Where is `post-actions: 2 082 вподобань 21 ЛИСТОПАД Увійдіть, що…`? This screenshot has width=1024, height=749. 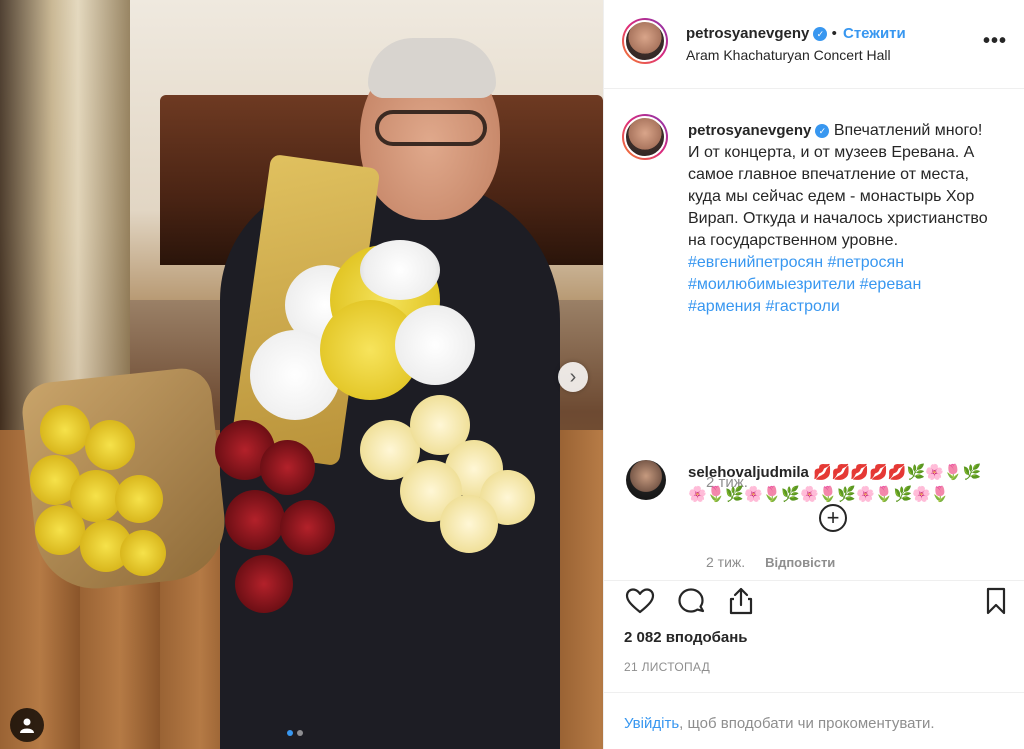 post-actions: 2 082 вподобань 21 ЛИСТОПАД Увійдіть, що… is located at coordinates (814, 664).